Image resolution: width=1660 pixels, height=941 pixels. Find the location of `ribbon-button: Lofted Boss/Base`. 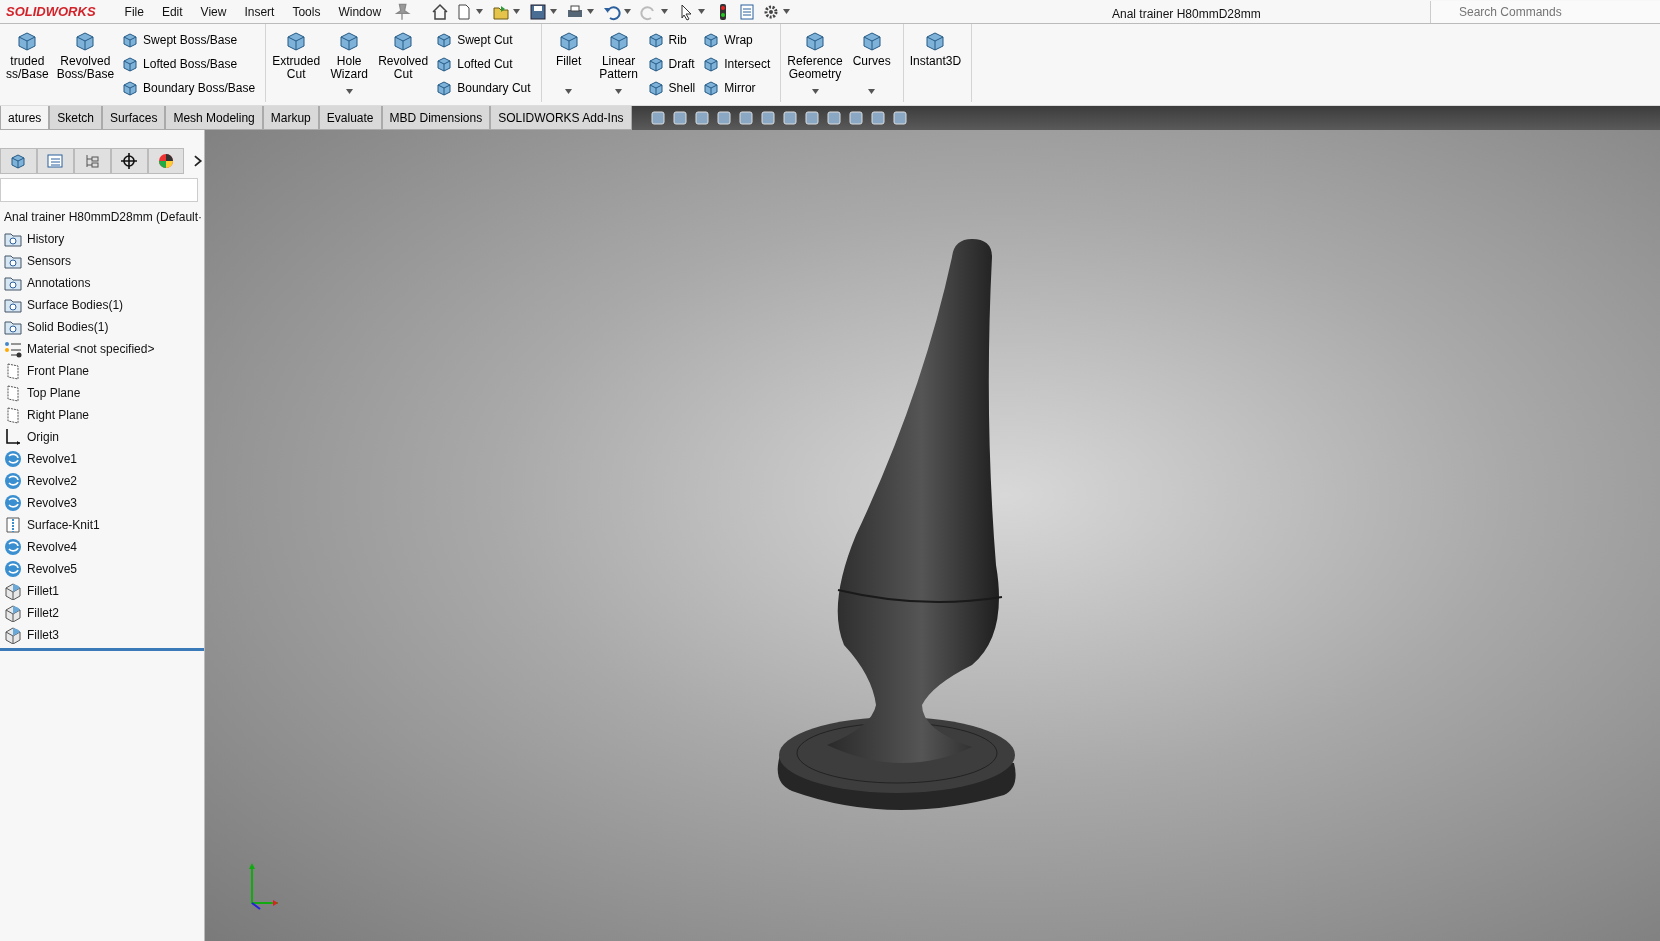

ribbon-button: Lofted Boss/Base is located at coordinates (189, 64).